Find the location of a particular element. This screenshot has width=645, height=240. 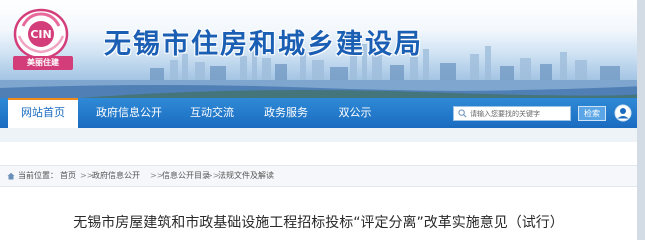

nav-item-dual-publicity: 双公示 is located at coordinates (355, 113).